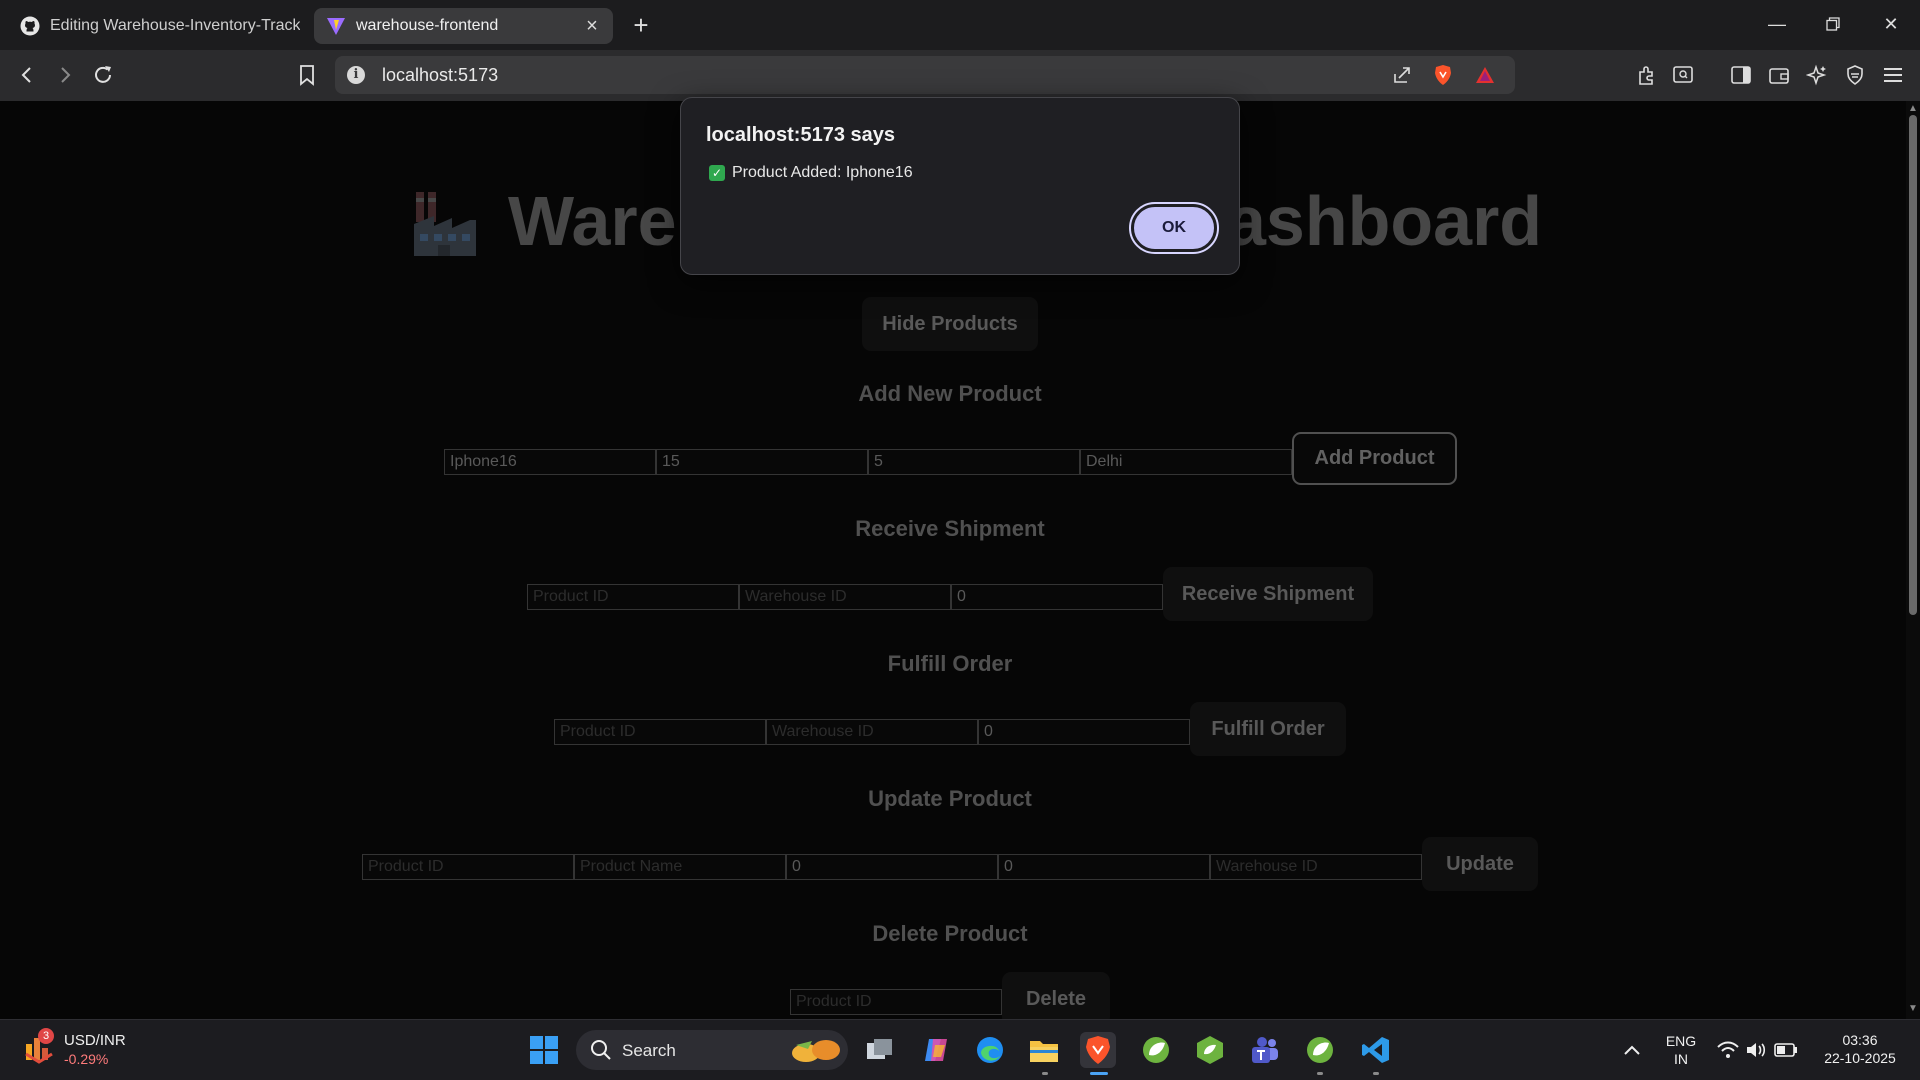  I want to click on clock: 03:36 22-10-2025, so click(1860, 1049).